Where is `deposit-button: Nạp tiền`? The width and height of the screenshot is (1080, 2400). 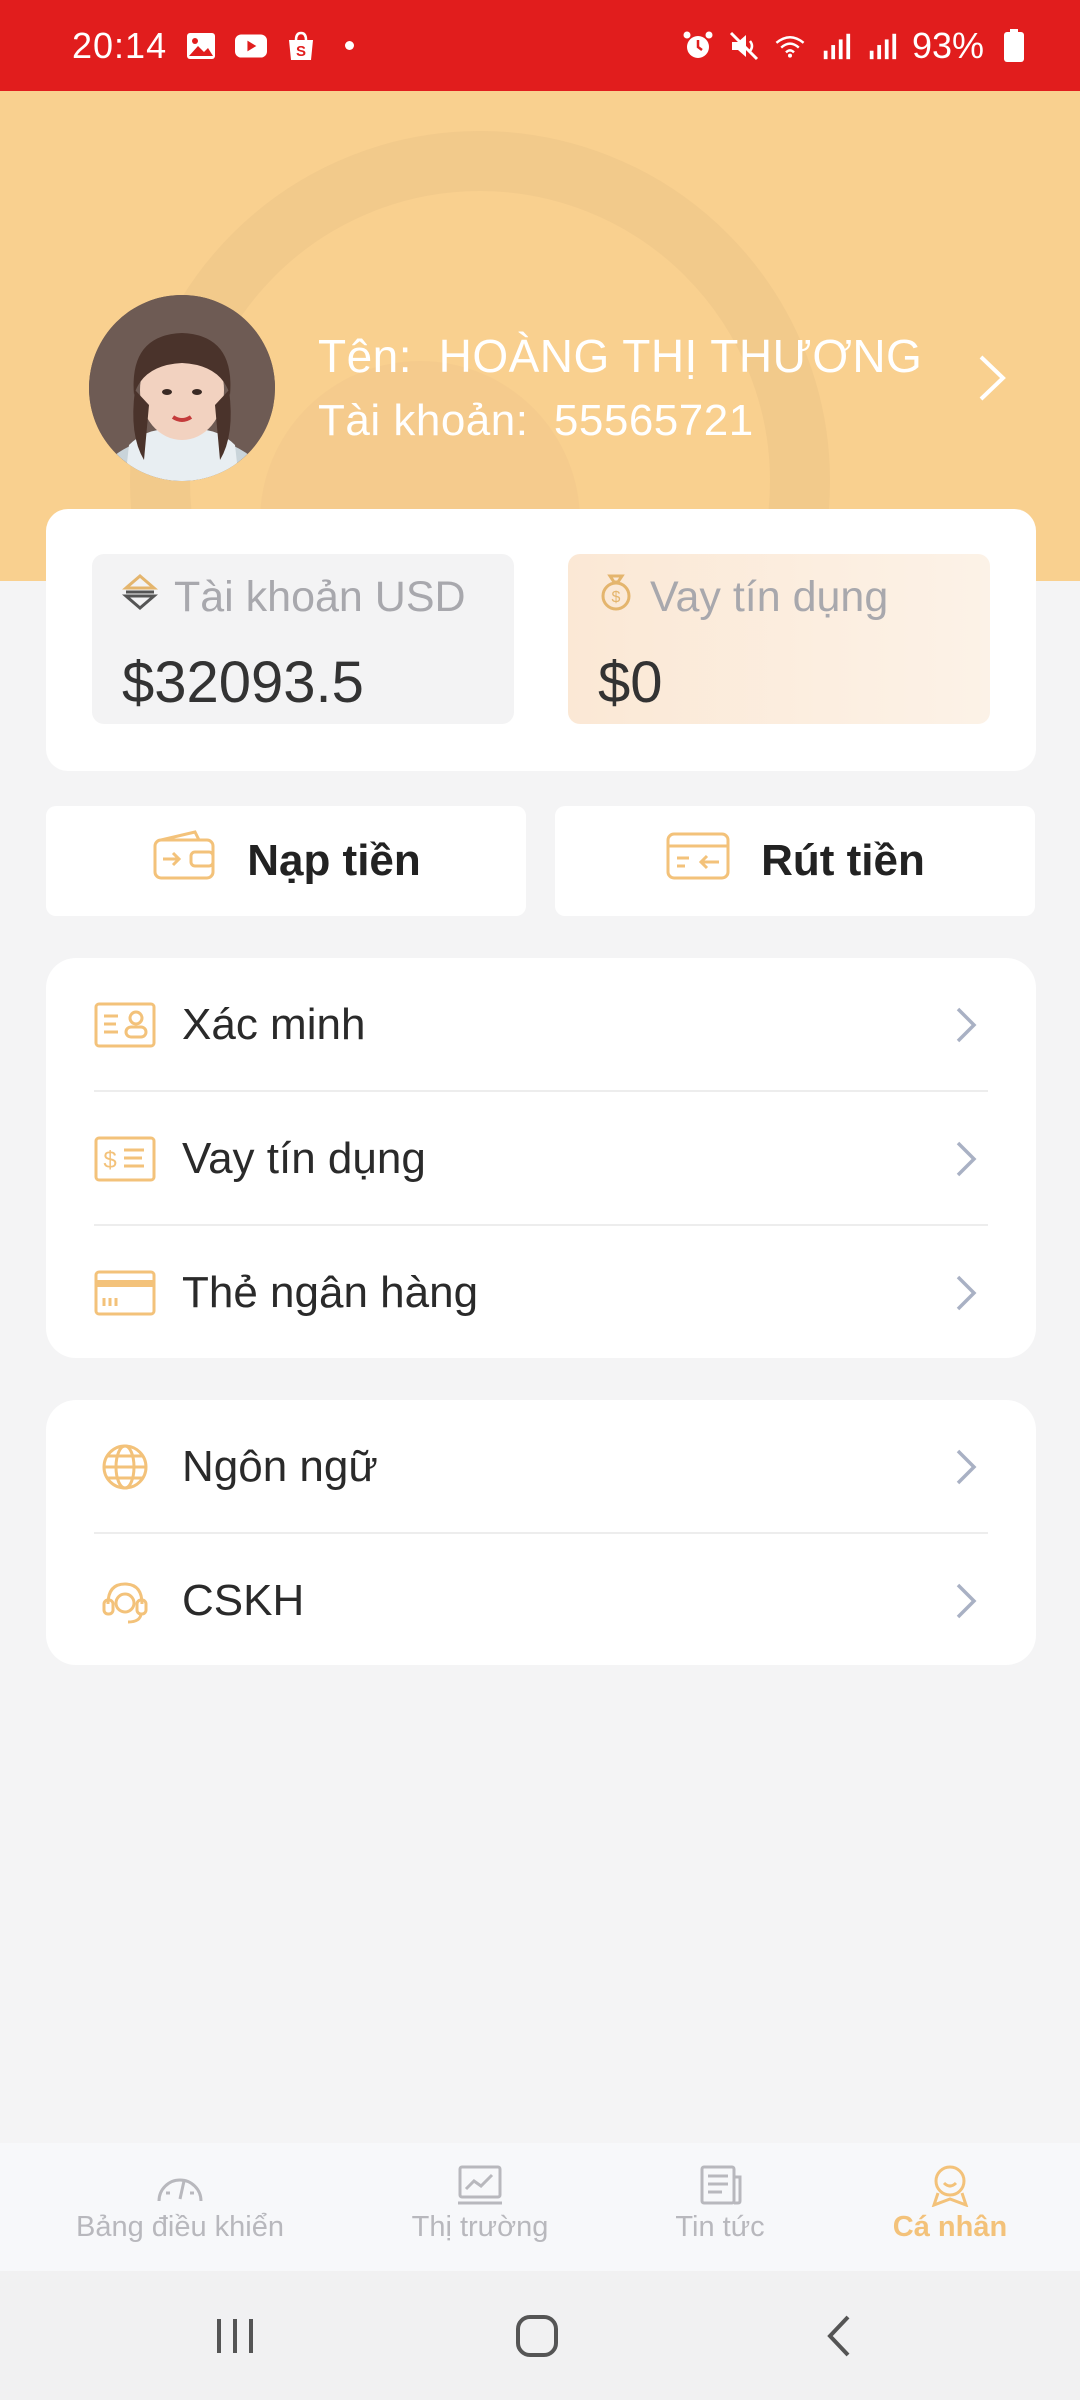
deposit-button: Nạp tiền is located at coordinates (286, 861).